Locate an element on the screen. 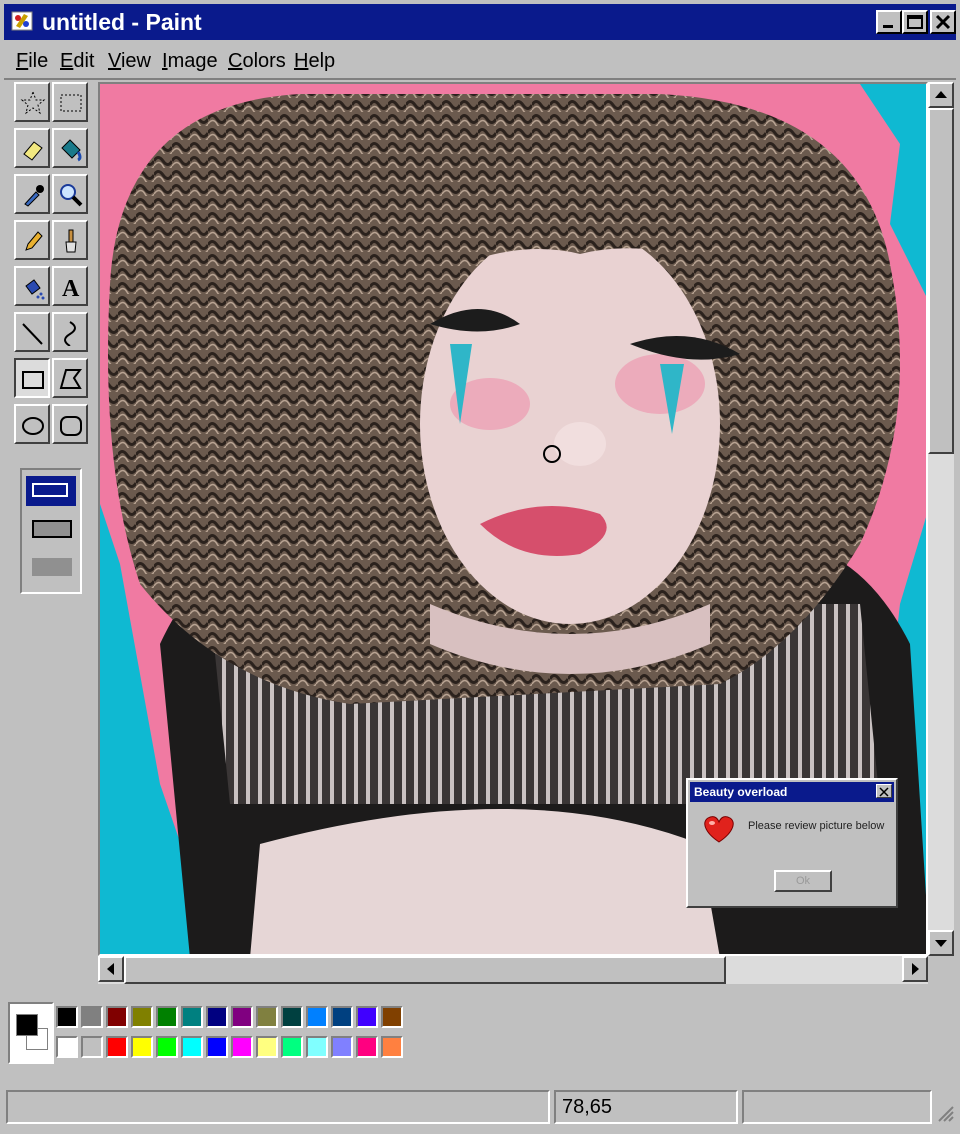 This screenshot has width=960, height=1134. rectangle-select-icon is located at coordinates (71, 103).